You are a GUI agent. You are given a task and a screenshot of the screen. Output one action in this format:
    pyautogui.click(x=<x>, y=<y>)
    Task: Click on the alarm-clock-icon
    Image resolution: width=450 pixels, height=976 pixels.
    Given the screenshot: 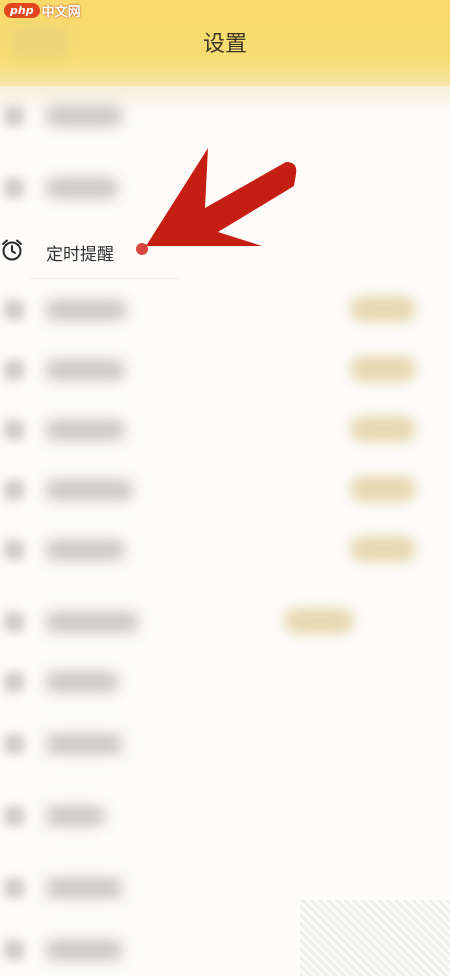 What is the action you would take?
    pyautogui.click(x=12, y=250)
    